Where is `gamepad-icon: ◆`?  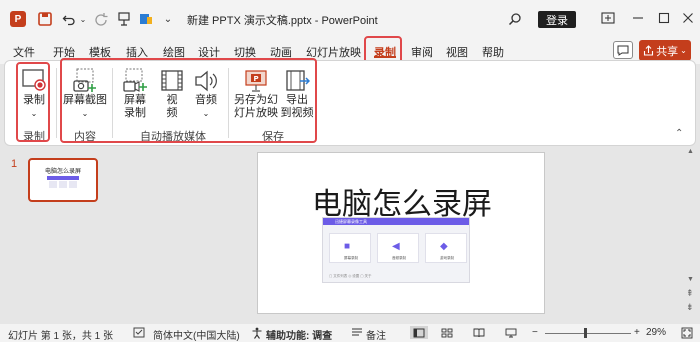
gamepad-icon: ◆ is located at coordinates (444, 246).